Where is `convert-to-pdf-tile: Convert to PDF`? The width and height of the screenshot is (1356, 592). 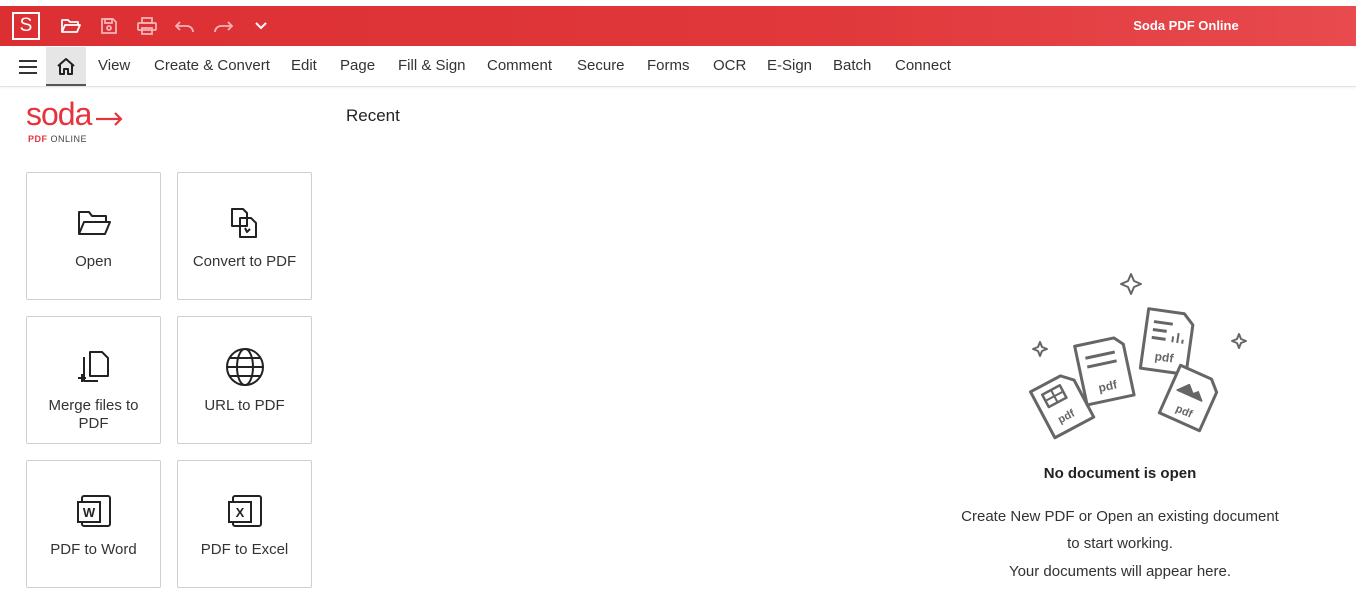
convert-to-pdf-tile: Convert to PDF is located at coordinates (244, 236).